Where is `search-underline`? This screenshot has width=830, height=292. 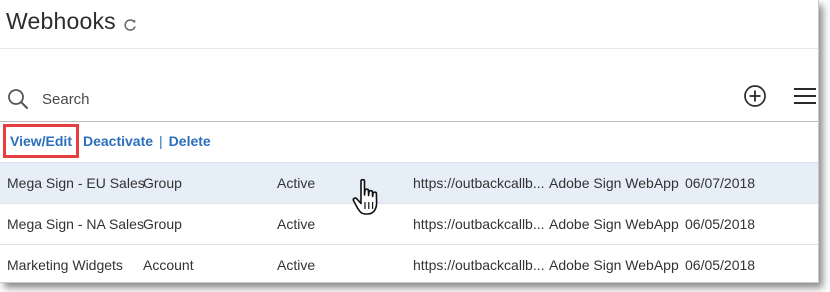
search-underline is located at coordinates (409, 121).